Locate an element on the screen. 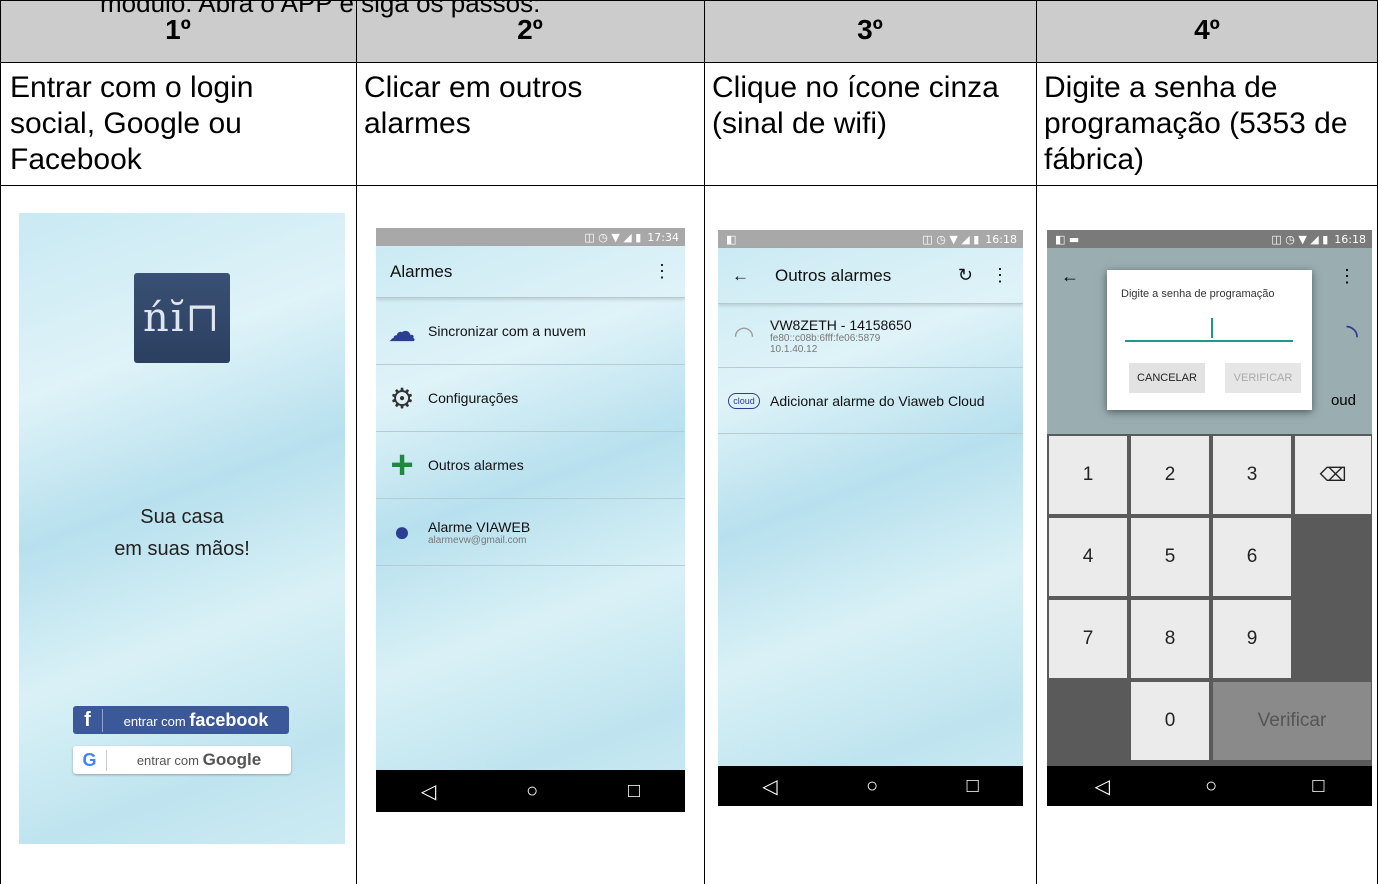 The height and width of the screenshot is (884, 1378). password-input is located at coordinates (1209, 341).